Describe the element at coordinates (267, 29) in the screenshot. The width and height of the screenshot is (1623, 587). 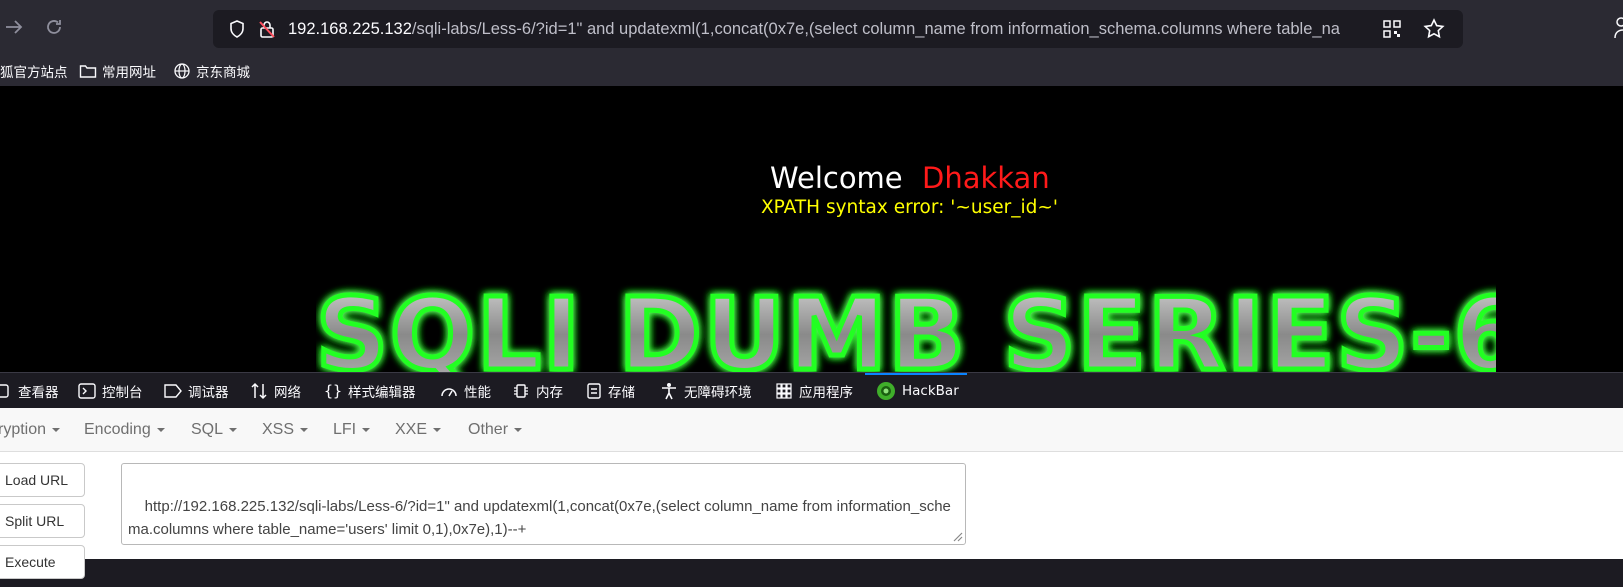
I see `insecure-lock-icon` at that location.